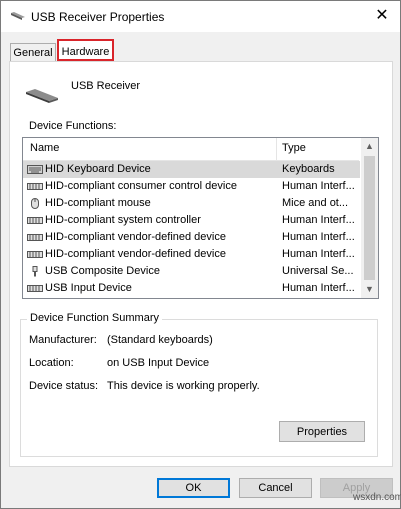 This screenshot has height=509, width=401. What do you see at coordinates (85, 50) in the screenshot?
I see `tab-hardware: Hardware` at bounding box center [85, 50].